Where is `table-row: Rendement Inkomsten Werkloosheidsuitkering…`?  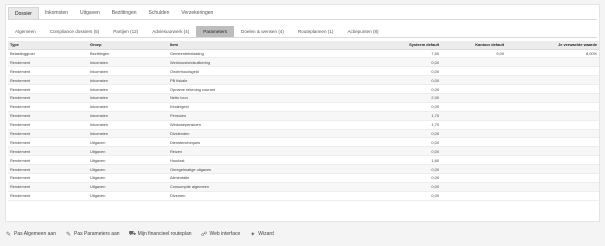
table-row: Rendement Inkomsten Werkloosheidsuitkering… is located at coordinates (303, 62).